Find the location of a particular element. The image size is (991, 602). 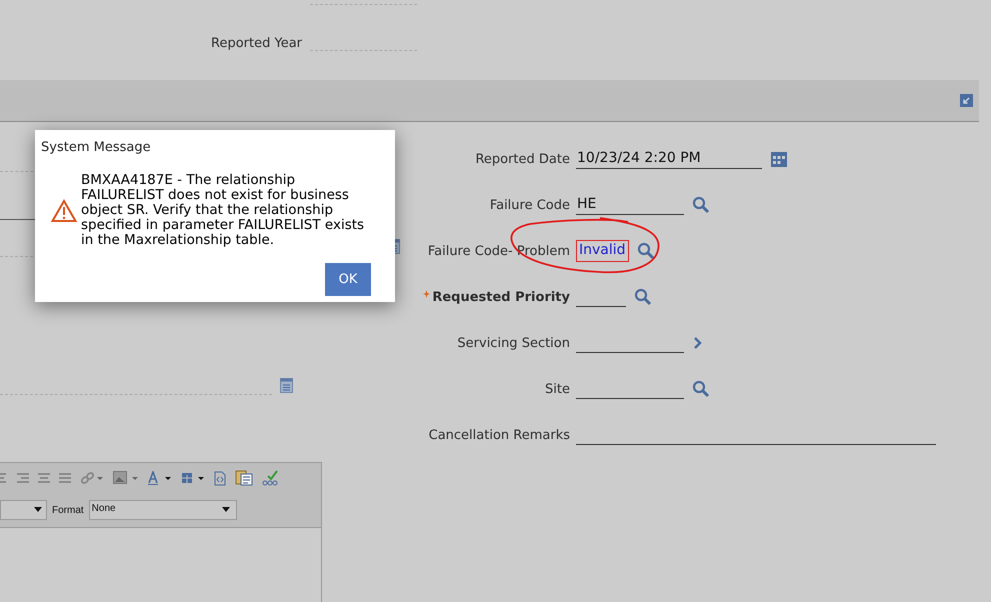

align-left-icon is located at coordinates (4, 478).